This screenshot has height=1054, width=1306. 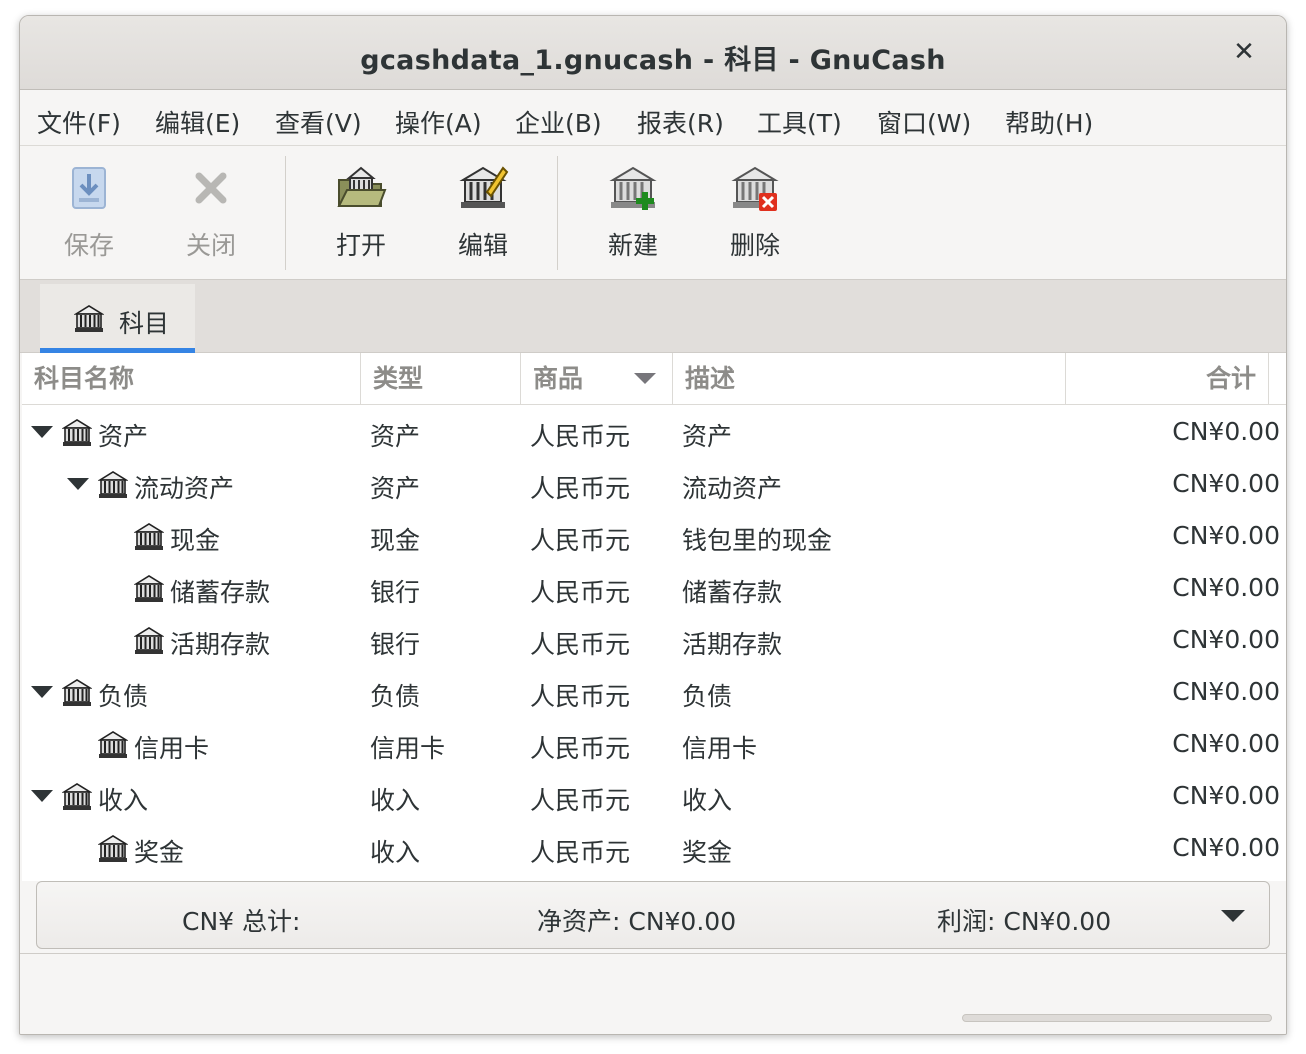 I want to click on sort-descending-icon, so click(x=645, y=378).